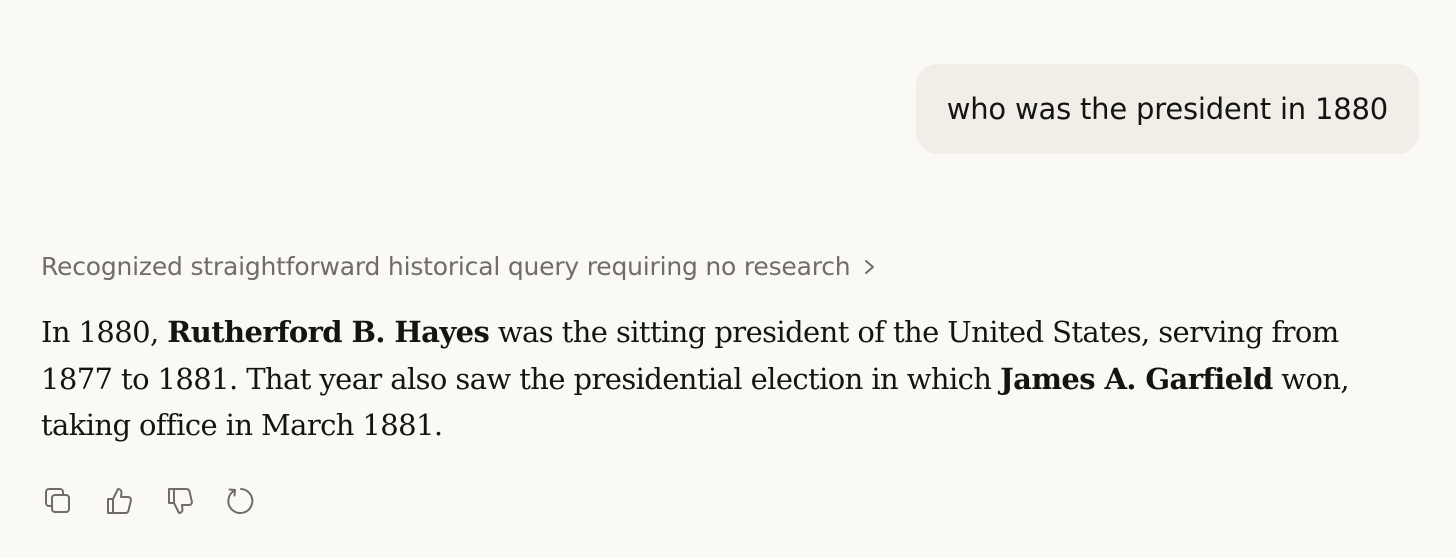  I want to click on response-bold-hayes: Rutherford B. Hayes, so click(328, 332).